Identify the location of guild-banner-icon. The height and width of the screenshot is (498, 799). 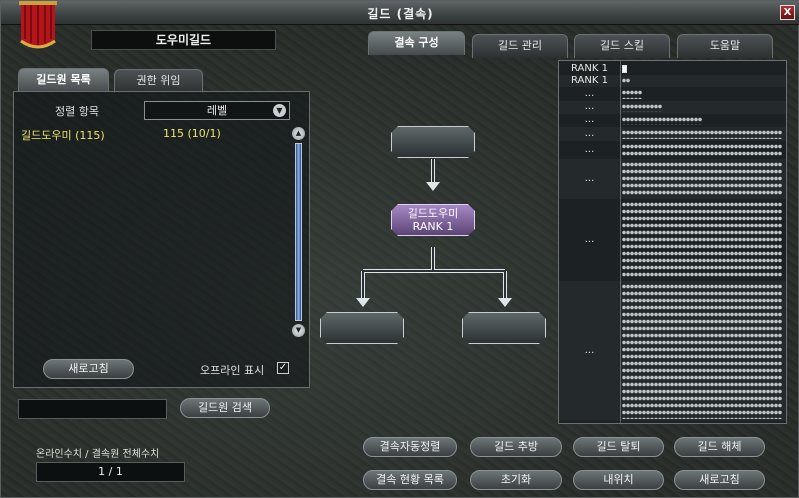
(38, 25).